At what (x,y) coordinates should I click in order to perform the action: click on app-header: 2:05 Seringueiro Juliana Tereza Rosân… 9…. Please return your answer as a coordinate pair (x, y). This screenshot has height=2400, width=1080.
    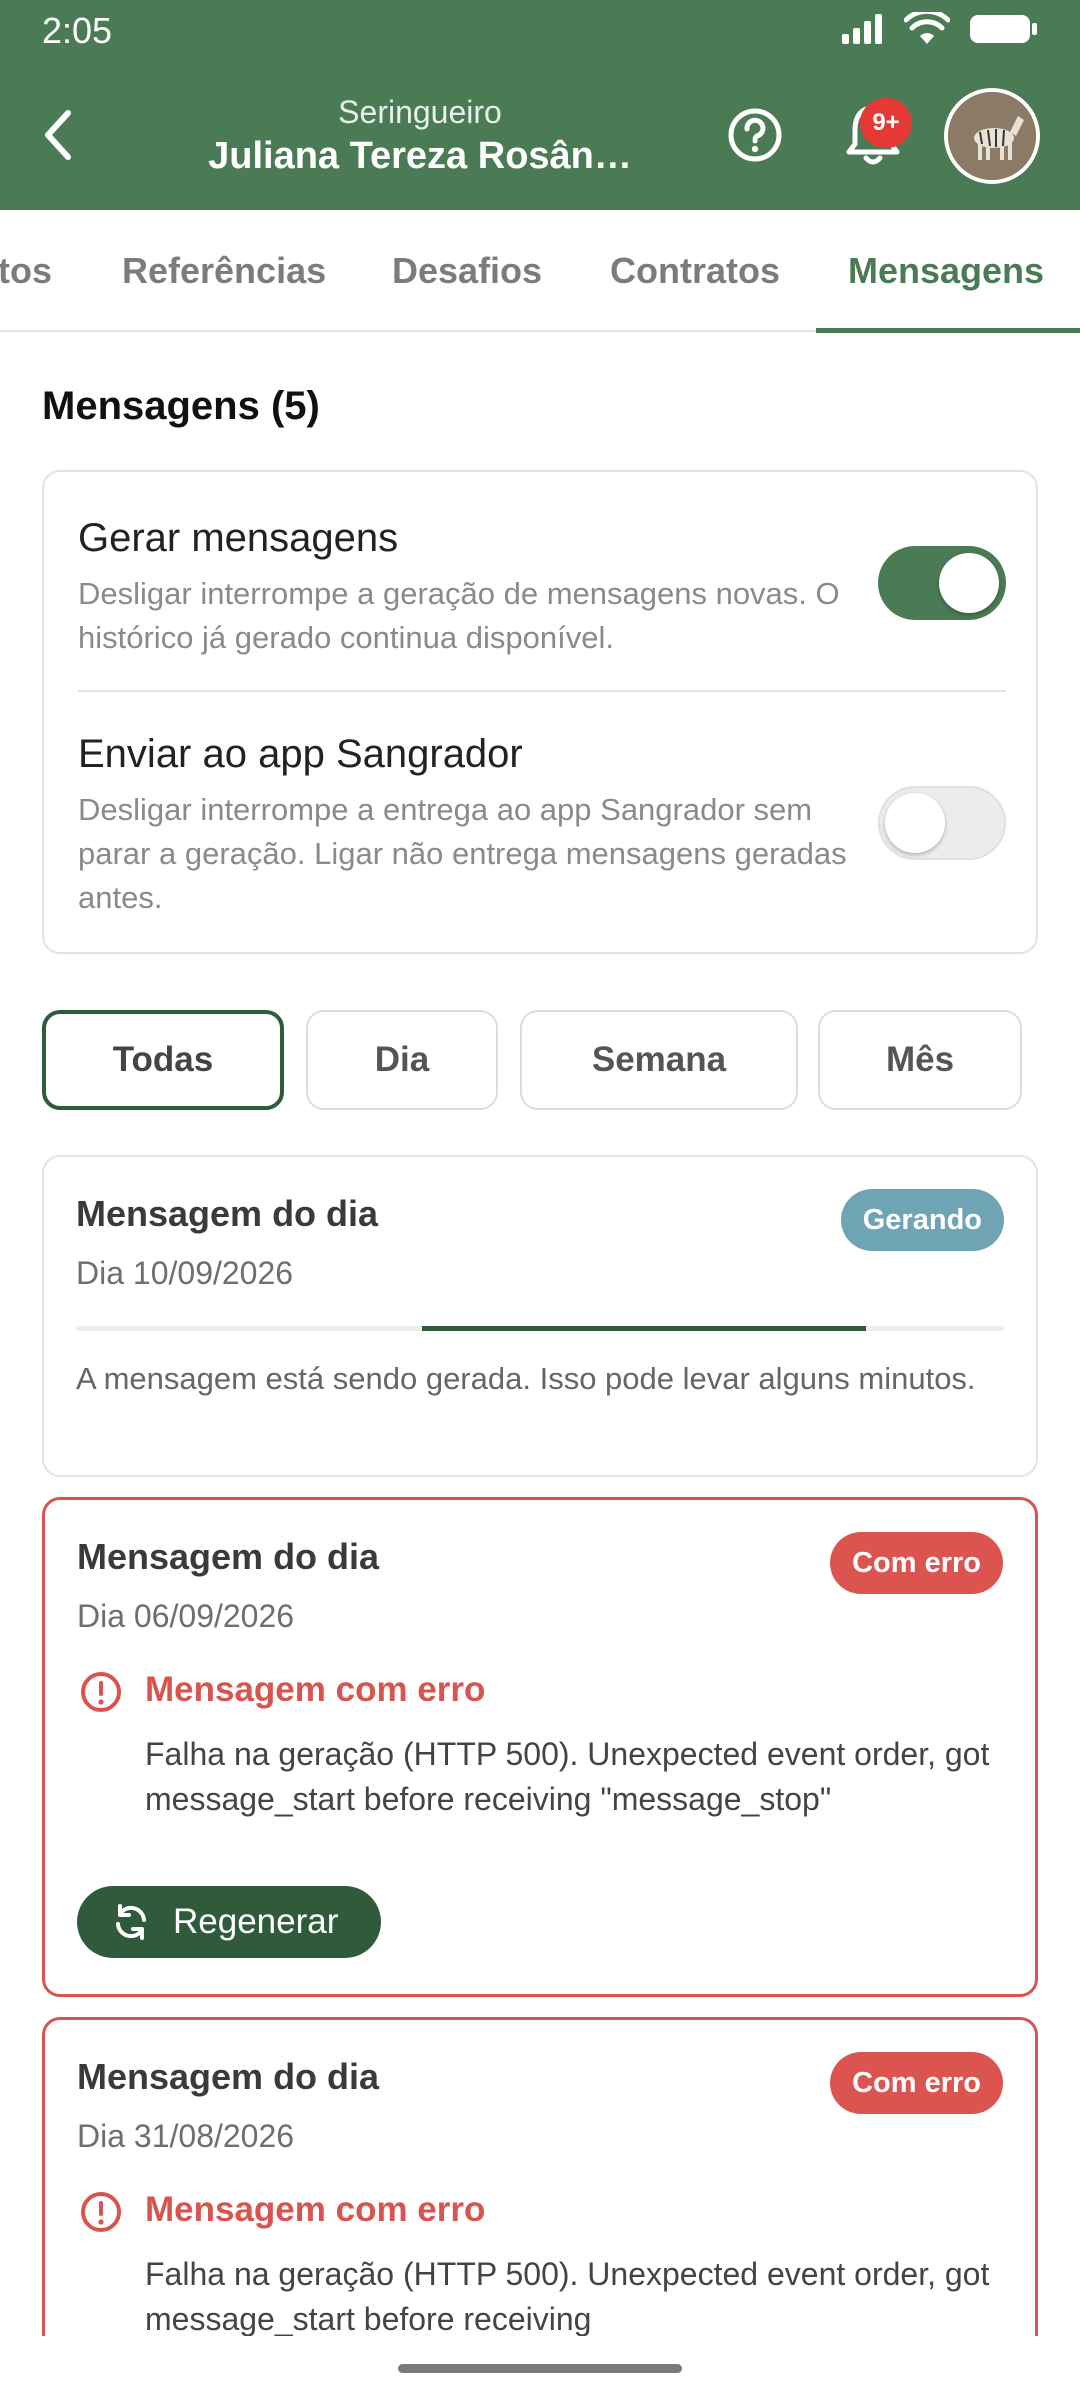
    Looking at the image, I should click on (540, 105).